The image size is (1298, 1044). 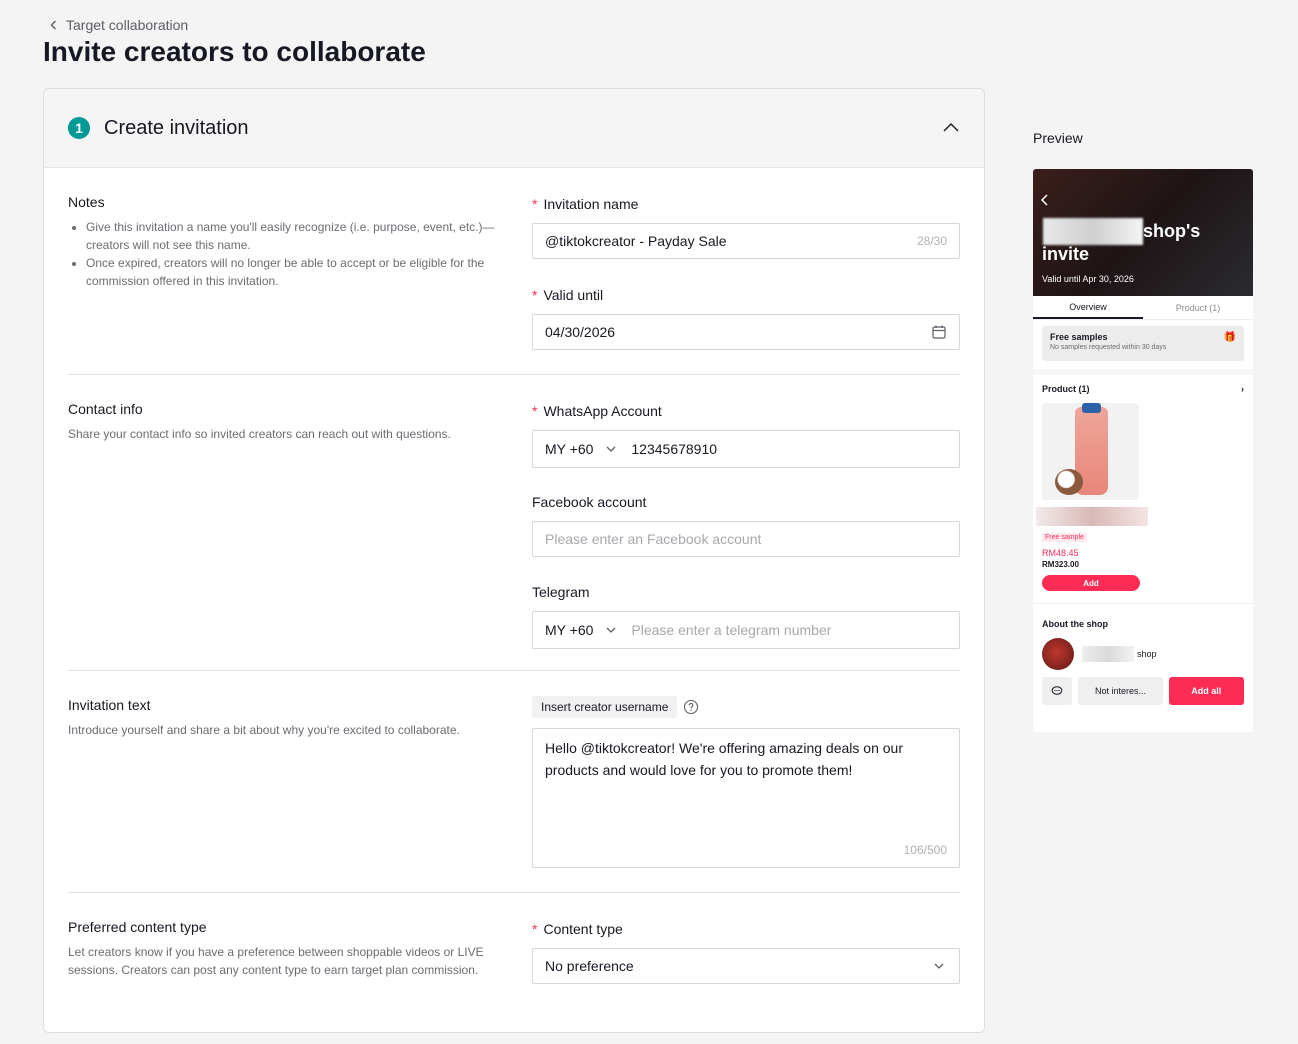 I want to click on chevron-left-icon, so click(x=53, y=25).